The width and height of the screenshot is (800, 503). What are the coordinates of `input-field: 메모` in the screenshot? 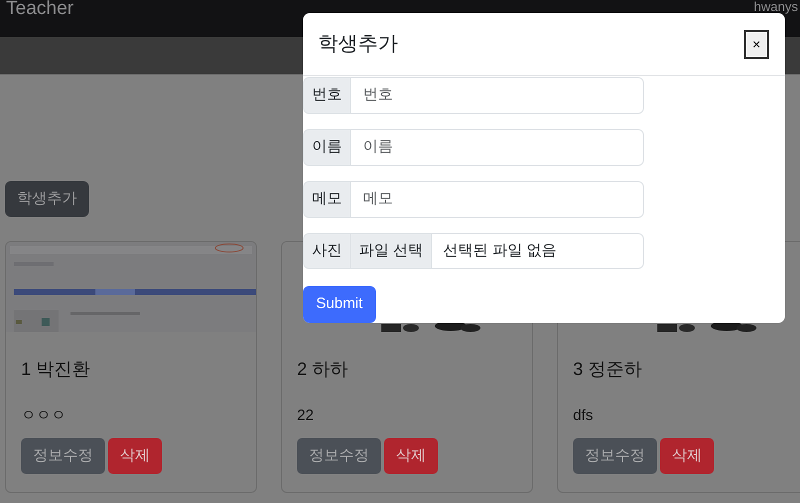 It's located at (497, 199).